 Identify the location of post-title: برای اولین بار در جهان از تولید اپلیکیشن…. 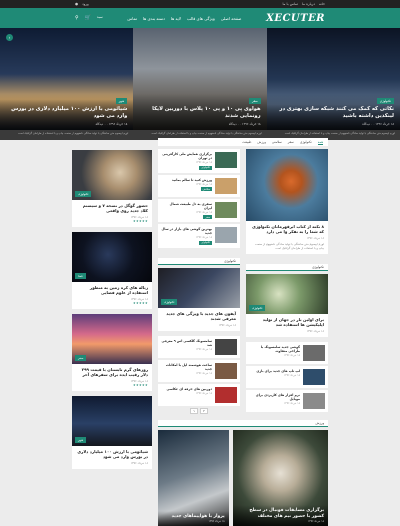
(287, 322).